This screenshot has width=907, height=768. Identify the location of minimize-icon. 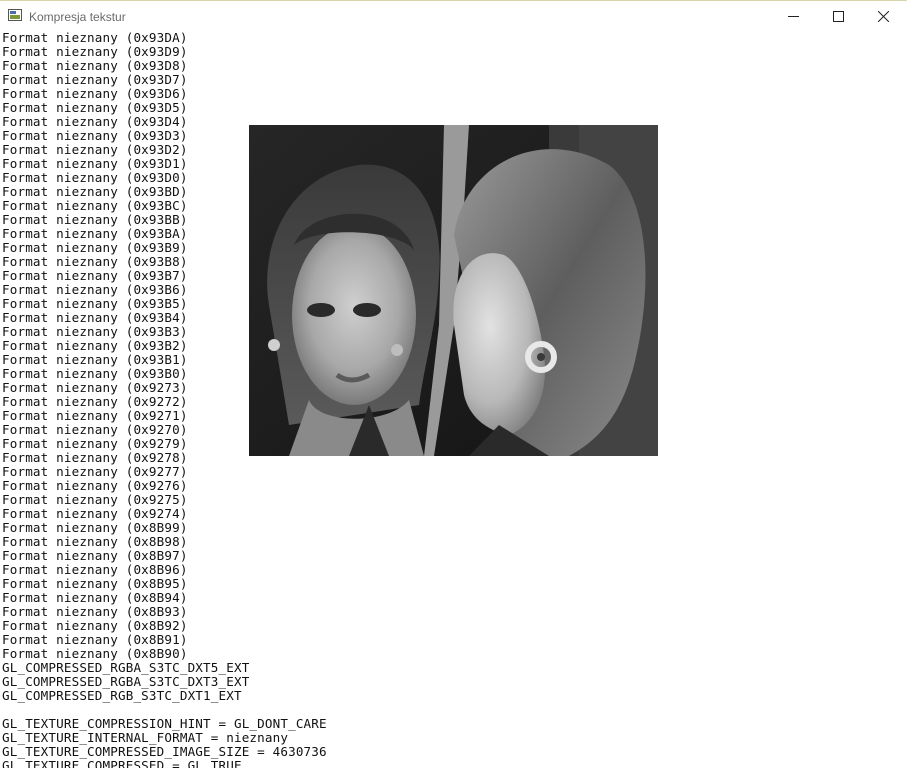
(793, 16).